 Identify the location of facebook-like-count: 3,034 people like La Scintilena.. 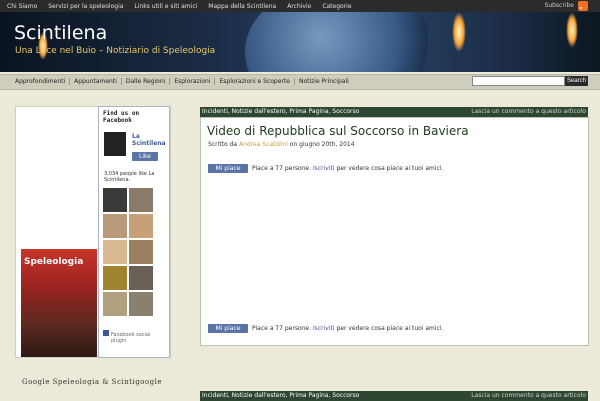
(129, 177).